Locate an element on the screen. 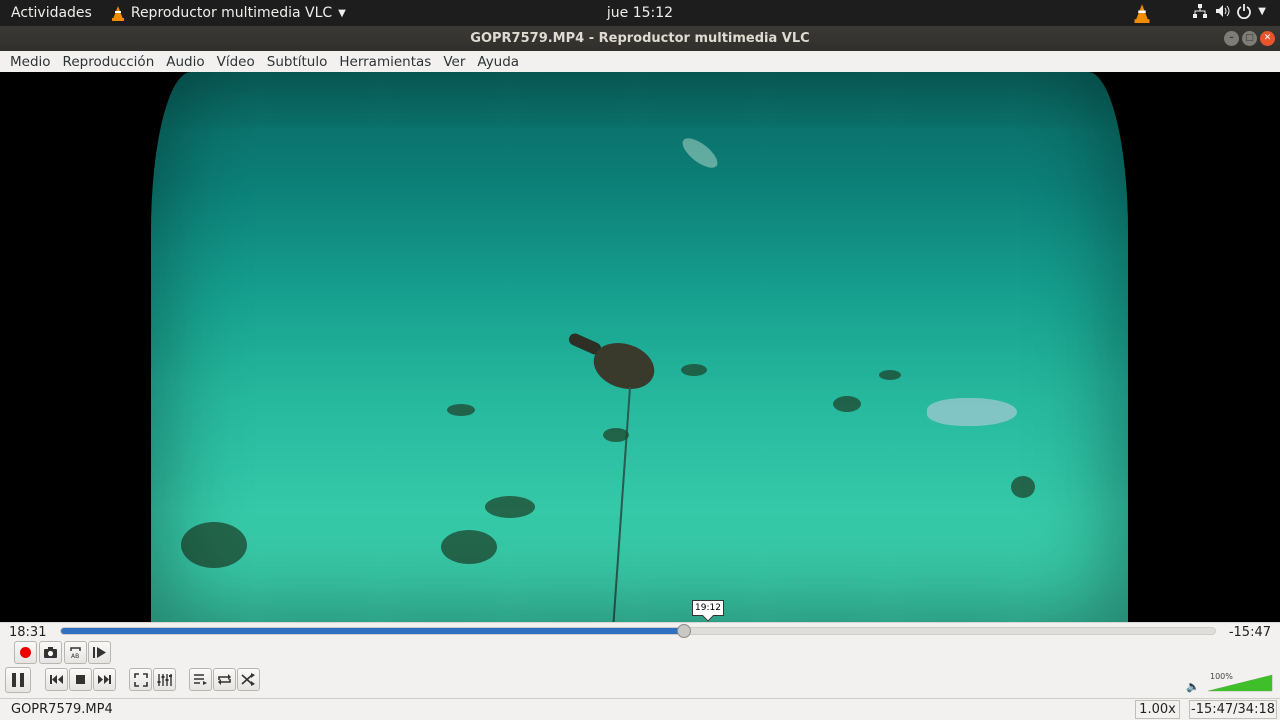  frame-step-icon is located at coordinates (99, 652).